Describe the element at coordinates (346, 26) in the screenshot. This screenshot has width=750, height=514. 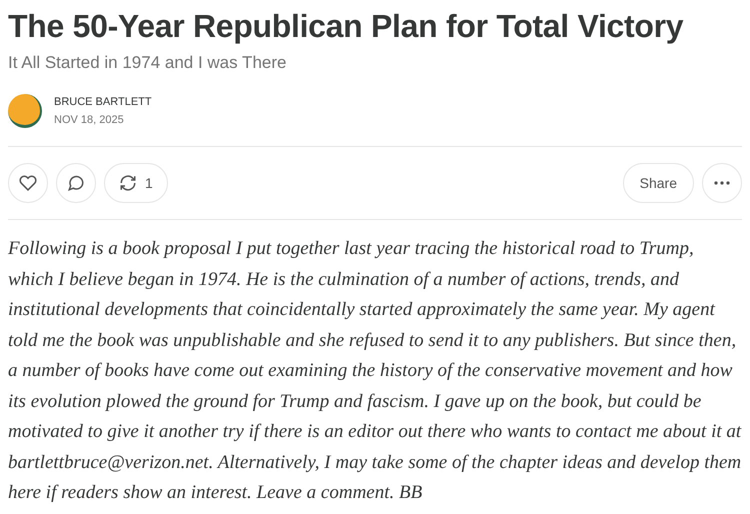
I see `post-title: The 50-Year Republican Plan for Total Victory` at that location.